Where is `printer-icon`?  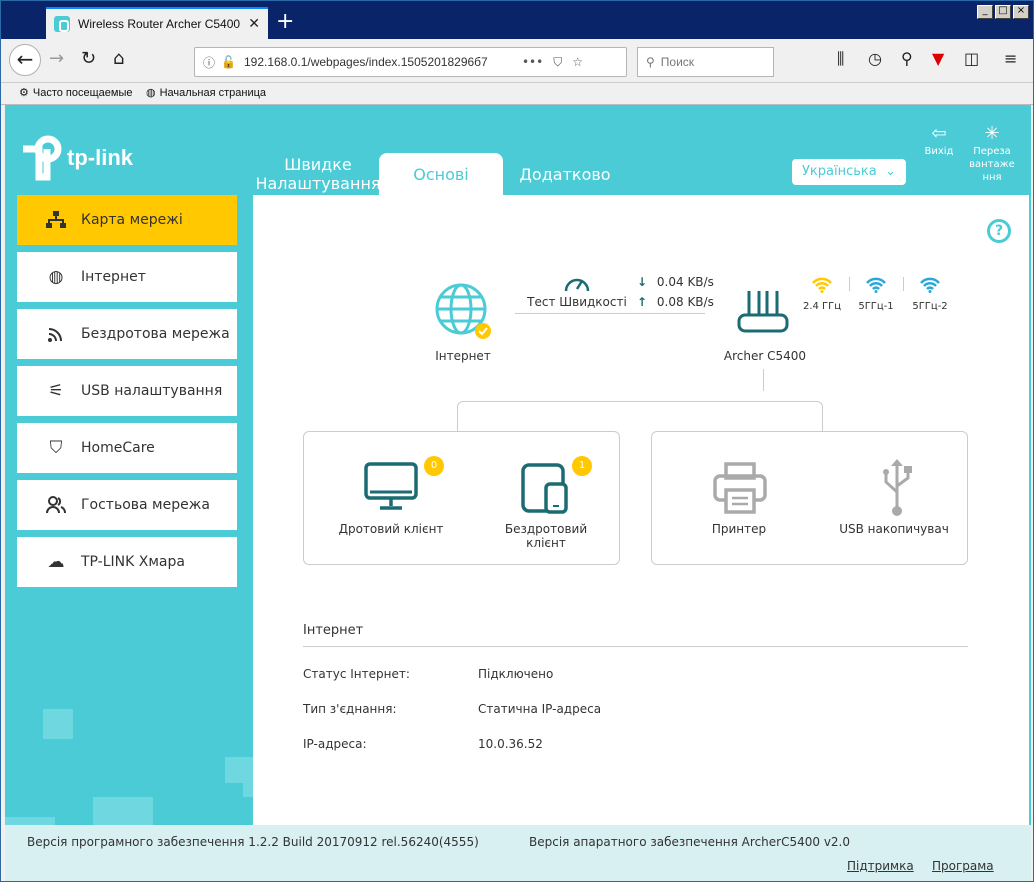
printer-icon is located at coordinates (740, 488).